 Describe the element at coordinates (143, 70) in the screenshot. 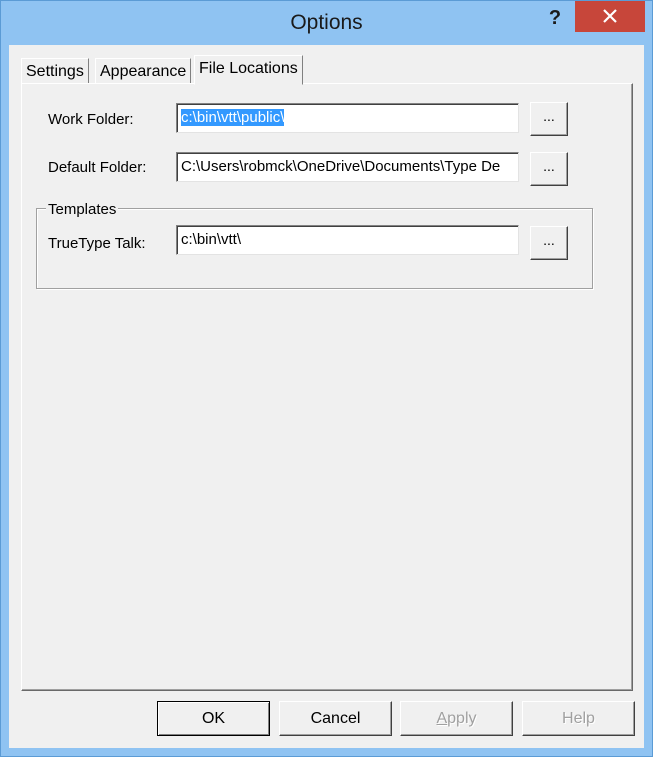

I see `tab-appearance: Appearance` at that location.